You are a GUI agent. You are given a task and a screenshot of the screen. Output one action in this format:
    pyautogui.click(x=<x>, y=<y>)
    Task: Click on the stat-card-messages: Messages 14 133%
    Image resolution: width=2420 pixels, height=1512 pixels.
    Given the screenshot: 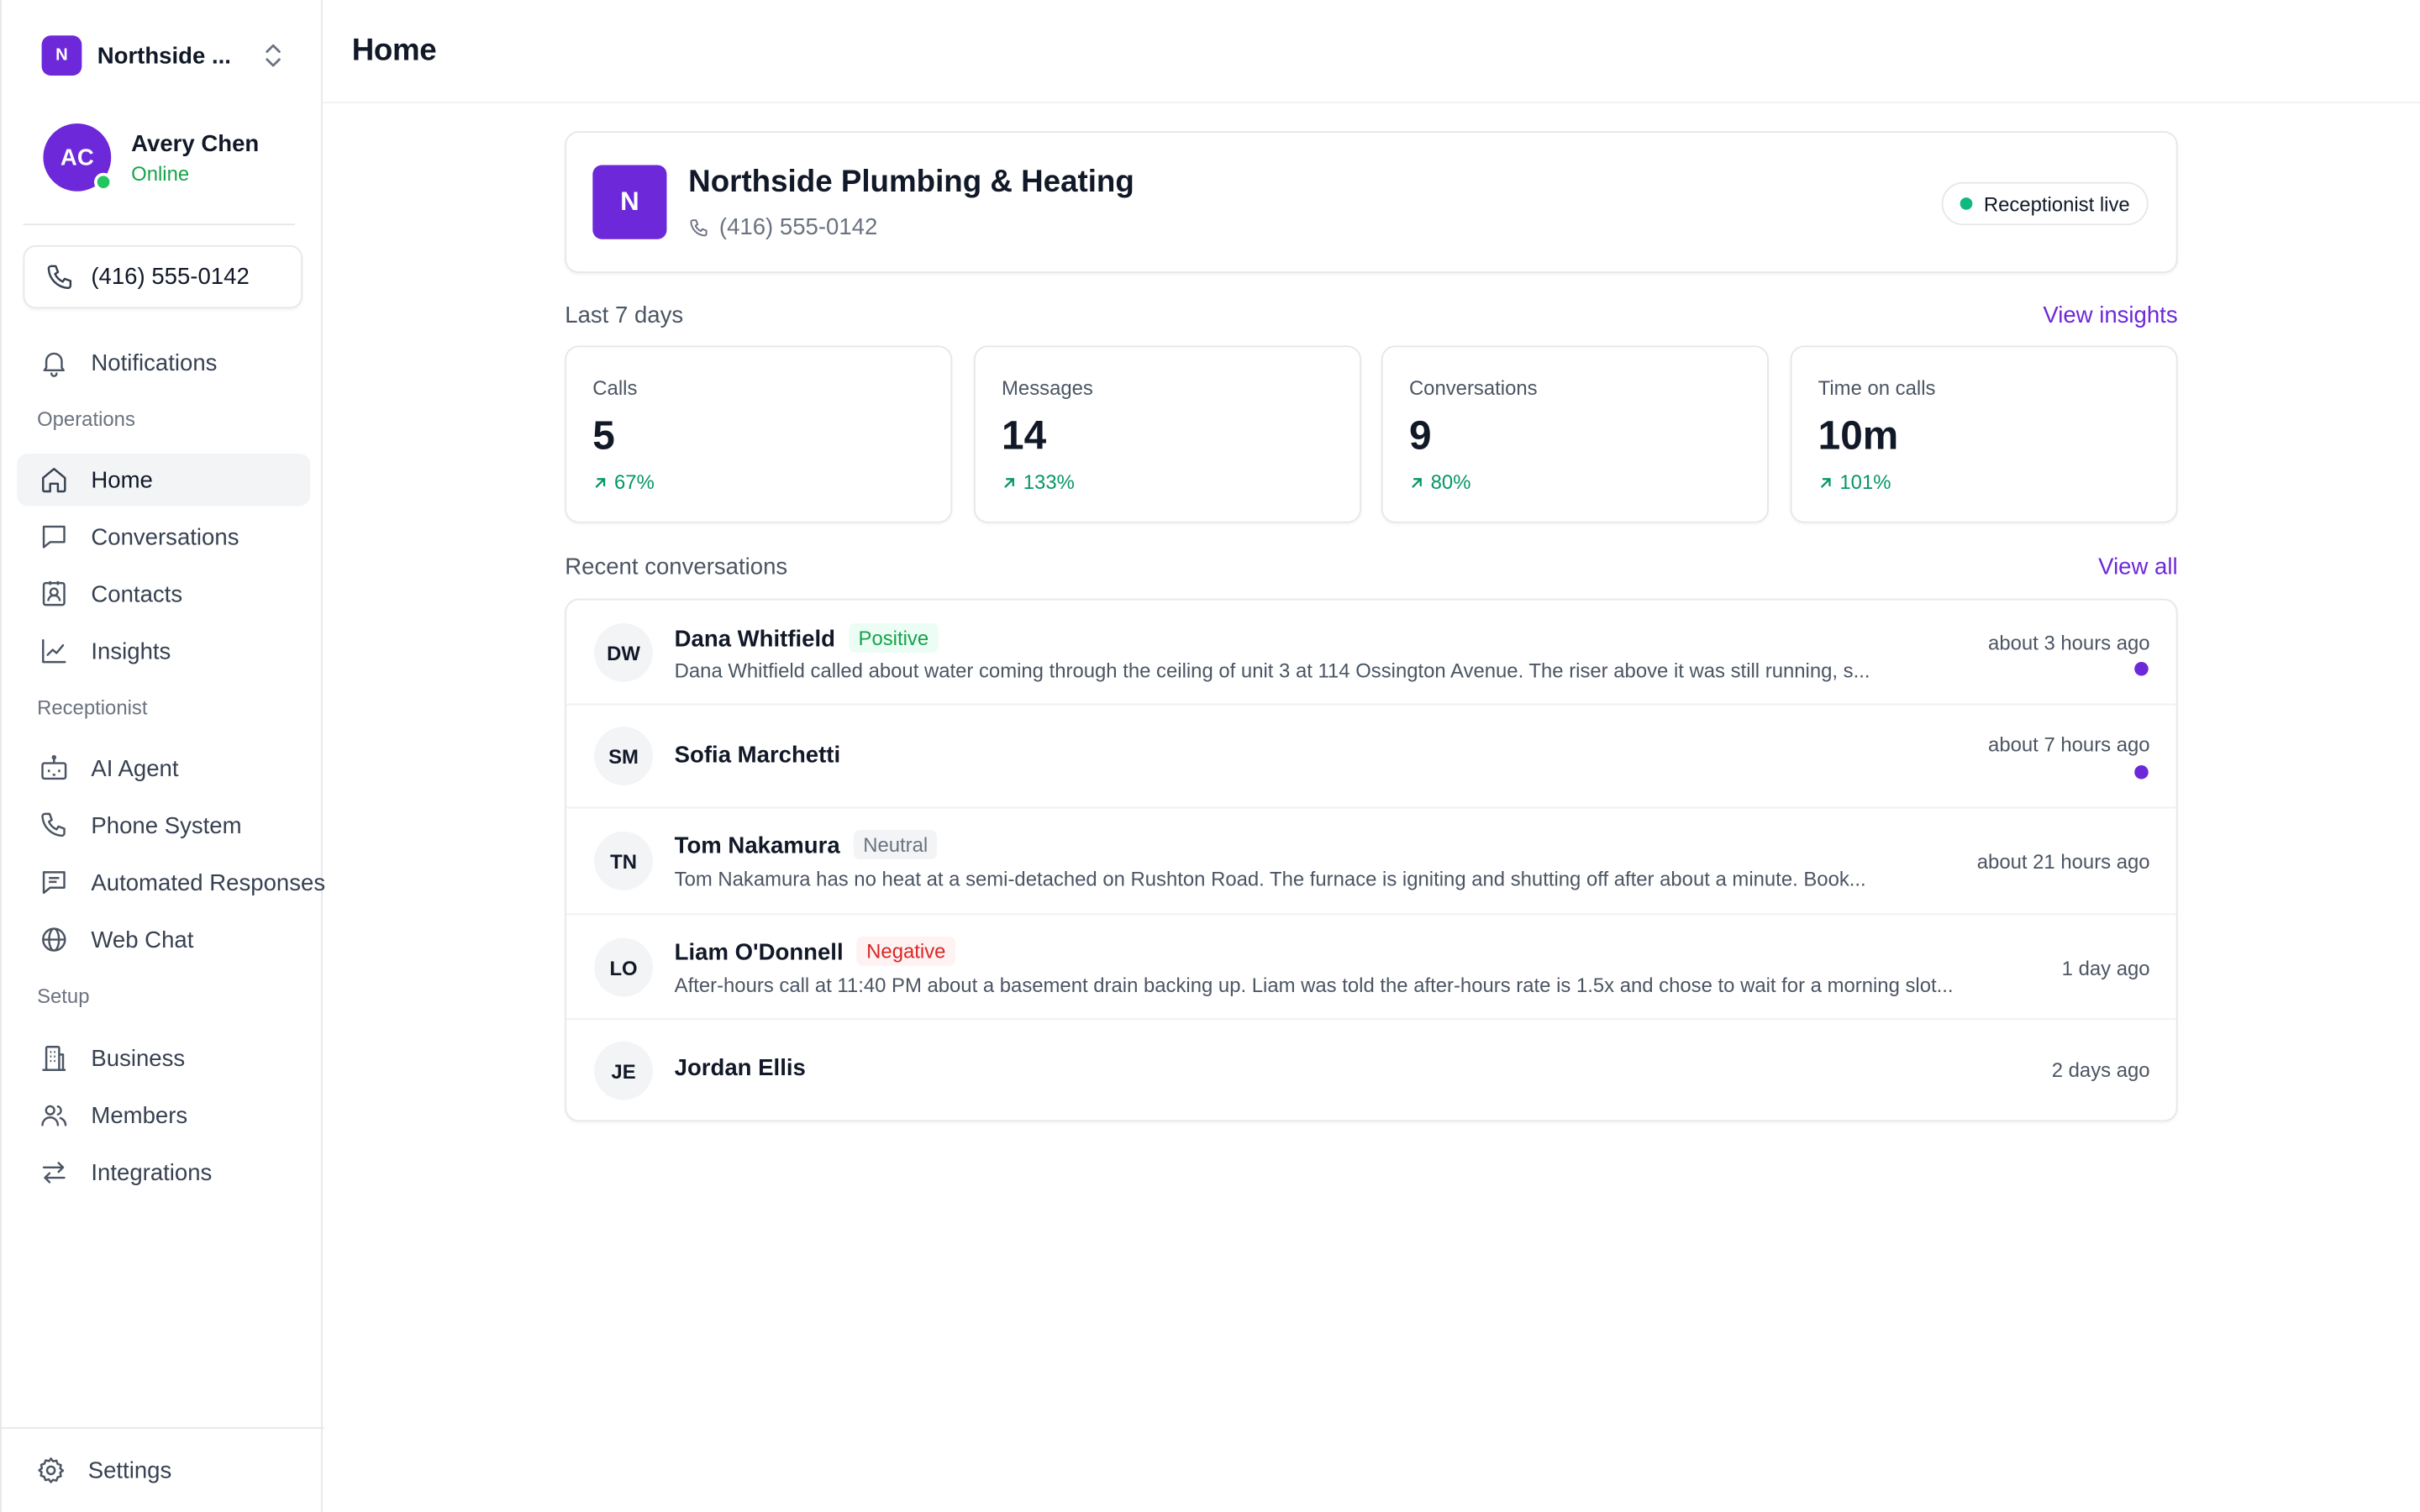 What is the action you would take?
    pyautogui.click(x=1167, y=434)
    